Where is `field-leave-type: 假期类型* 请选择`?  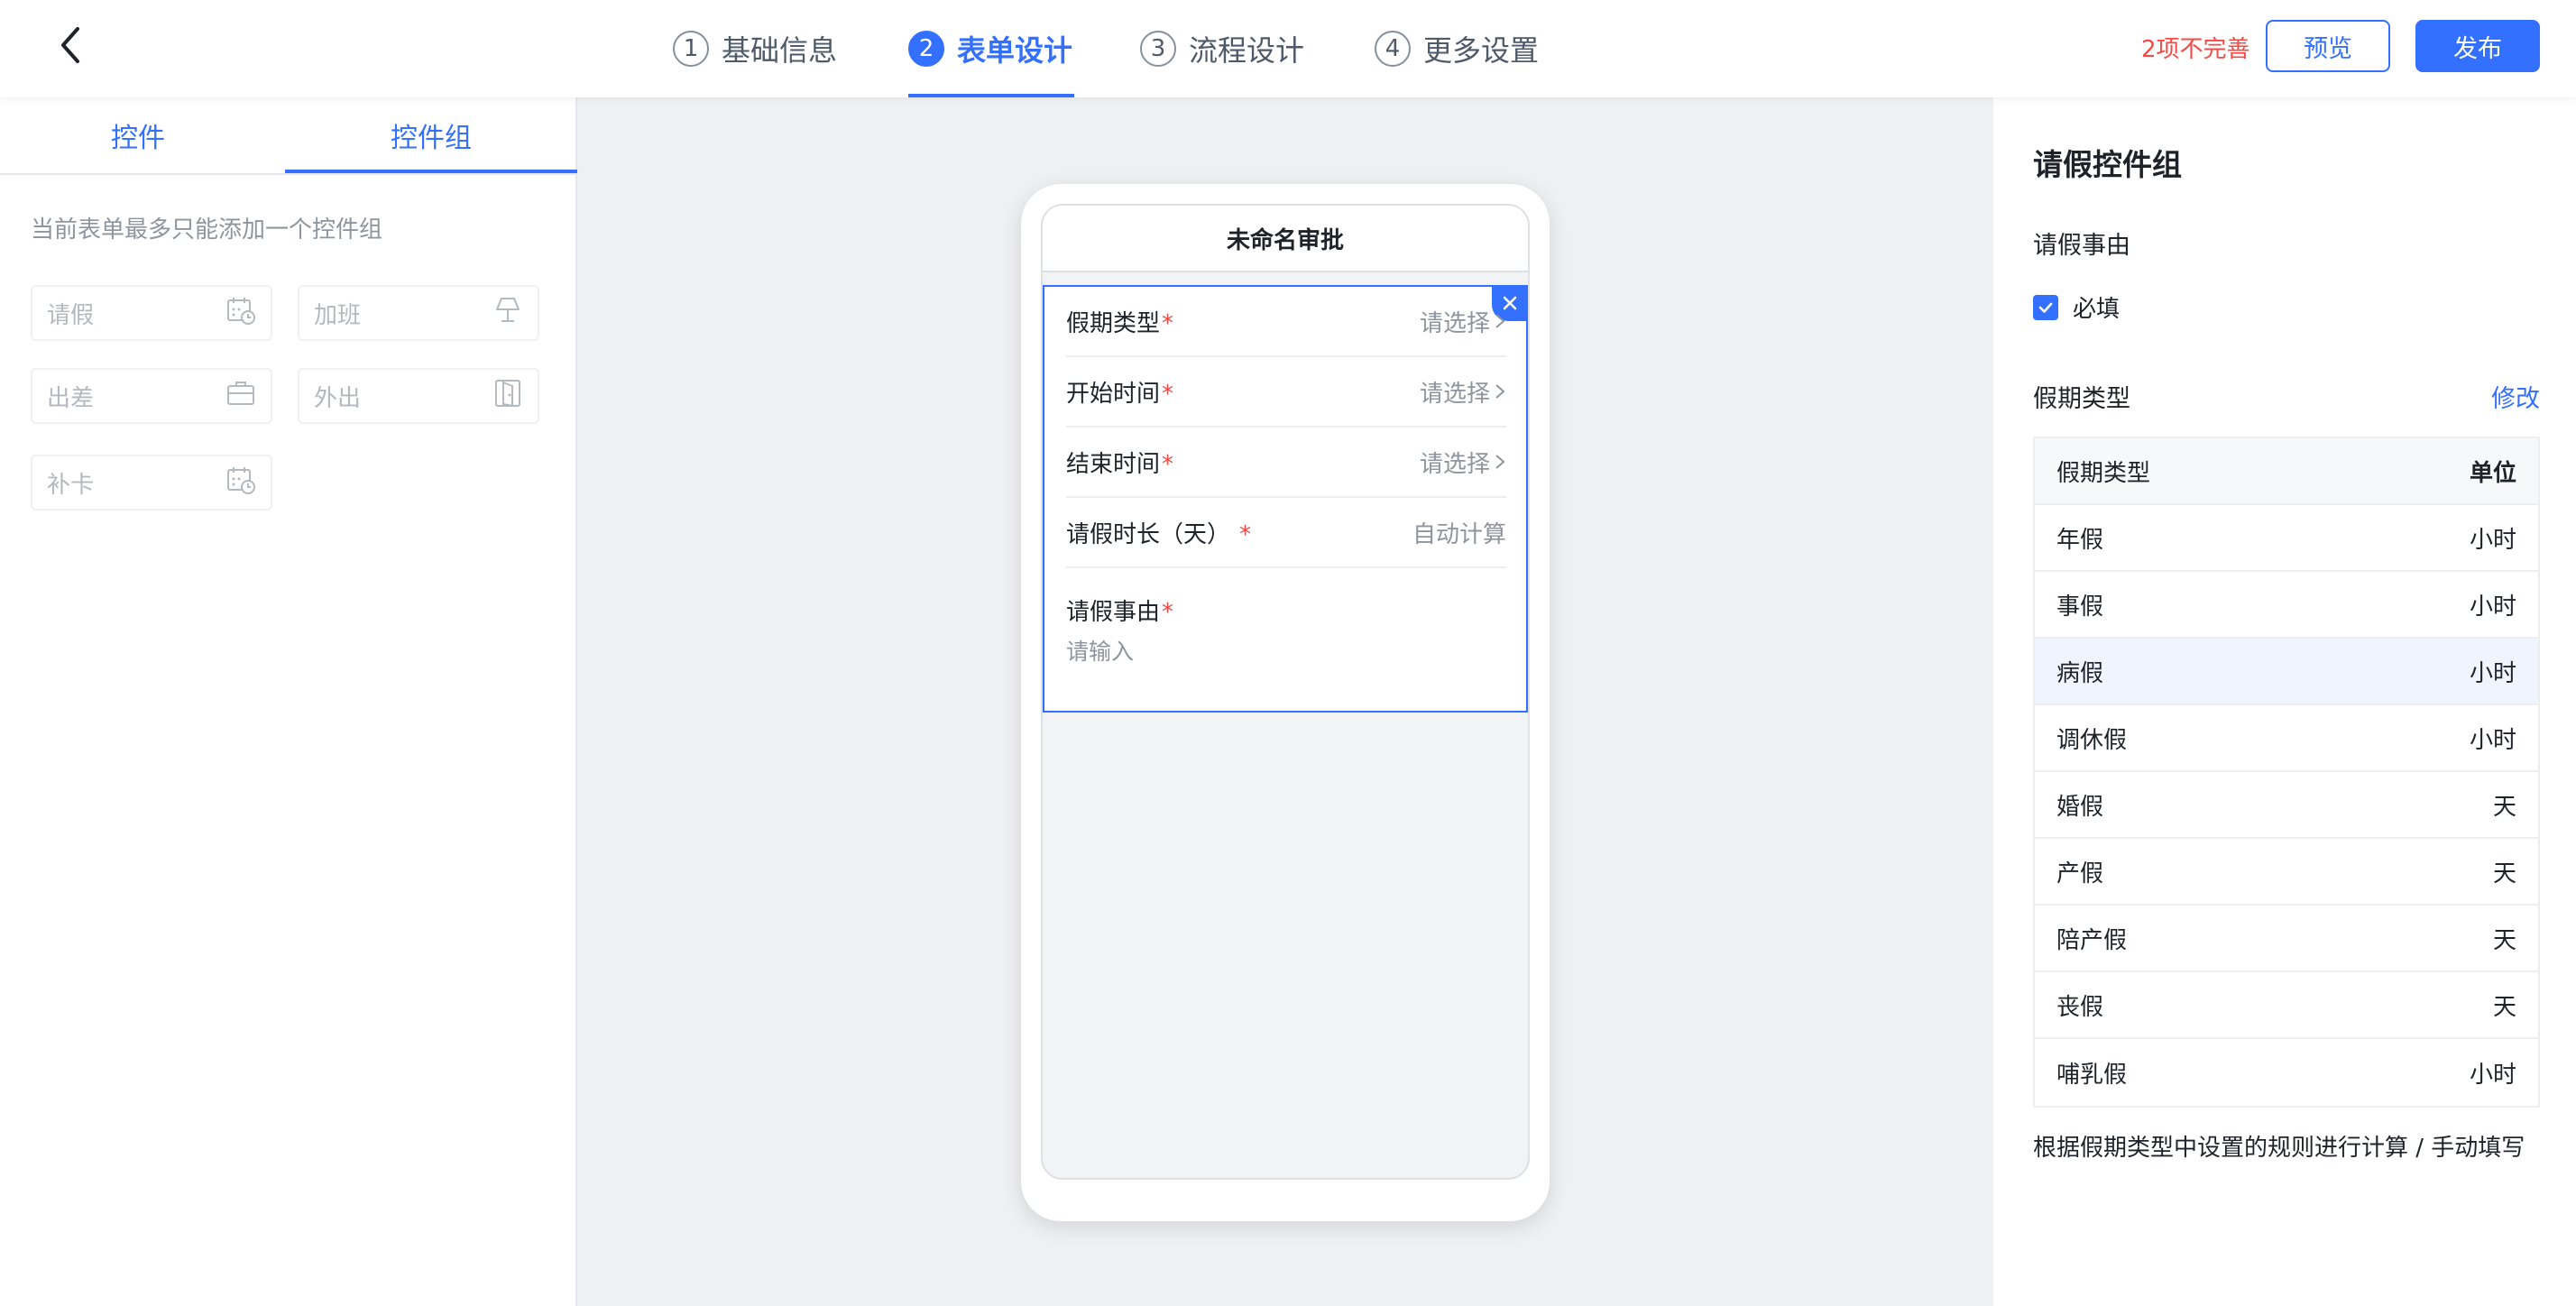
field-leave-type: 假期类型* 请选择 is located at coordinates (1286, 322).